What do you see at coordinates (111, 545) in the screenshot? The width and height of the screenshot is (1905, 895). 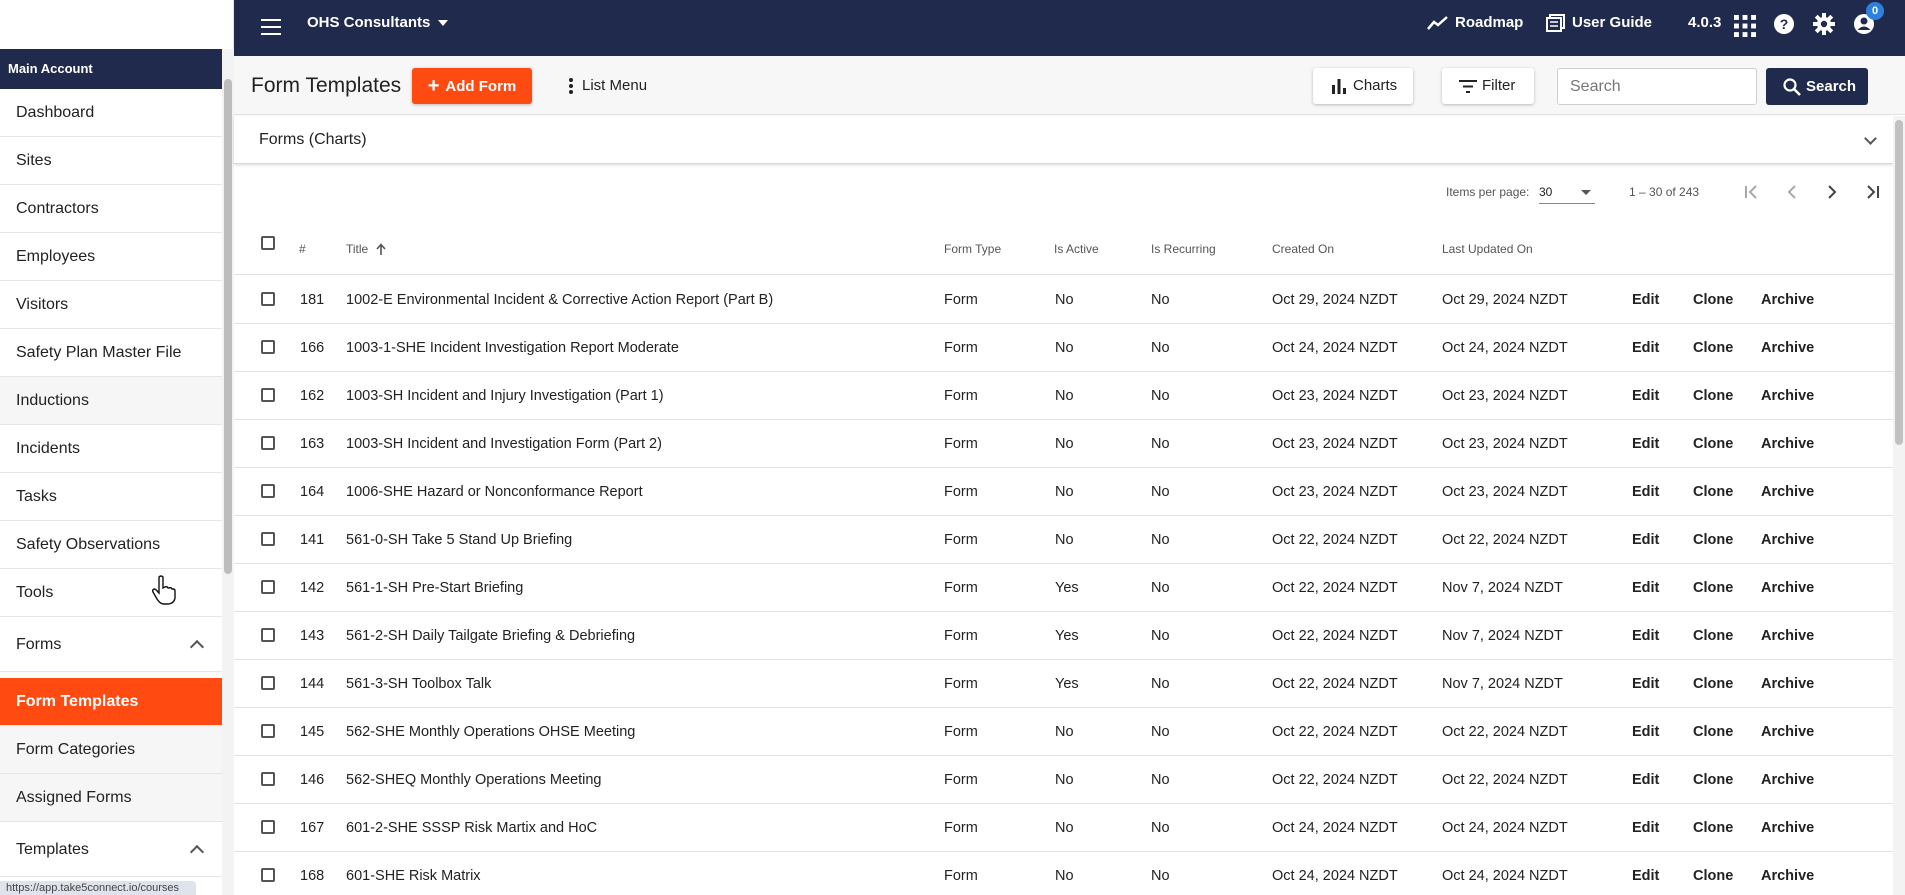 I see `sidebar-item-safety-observations: Safety Observations` at bounding box center [111, 545].